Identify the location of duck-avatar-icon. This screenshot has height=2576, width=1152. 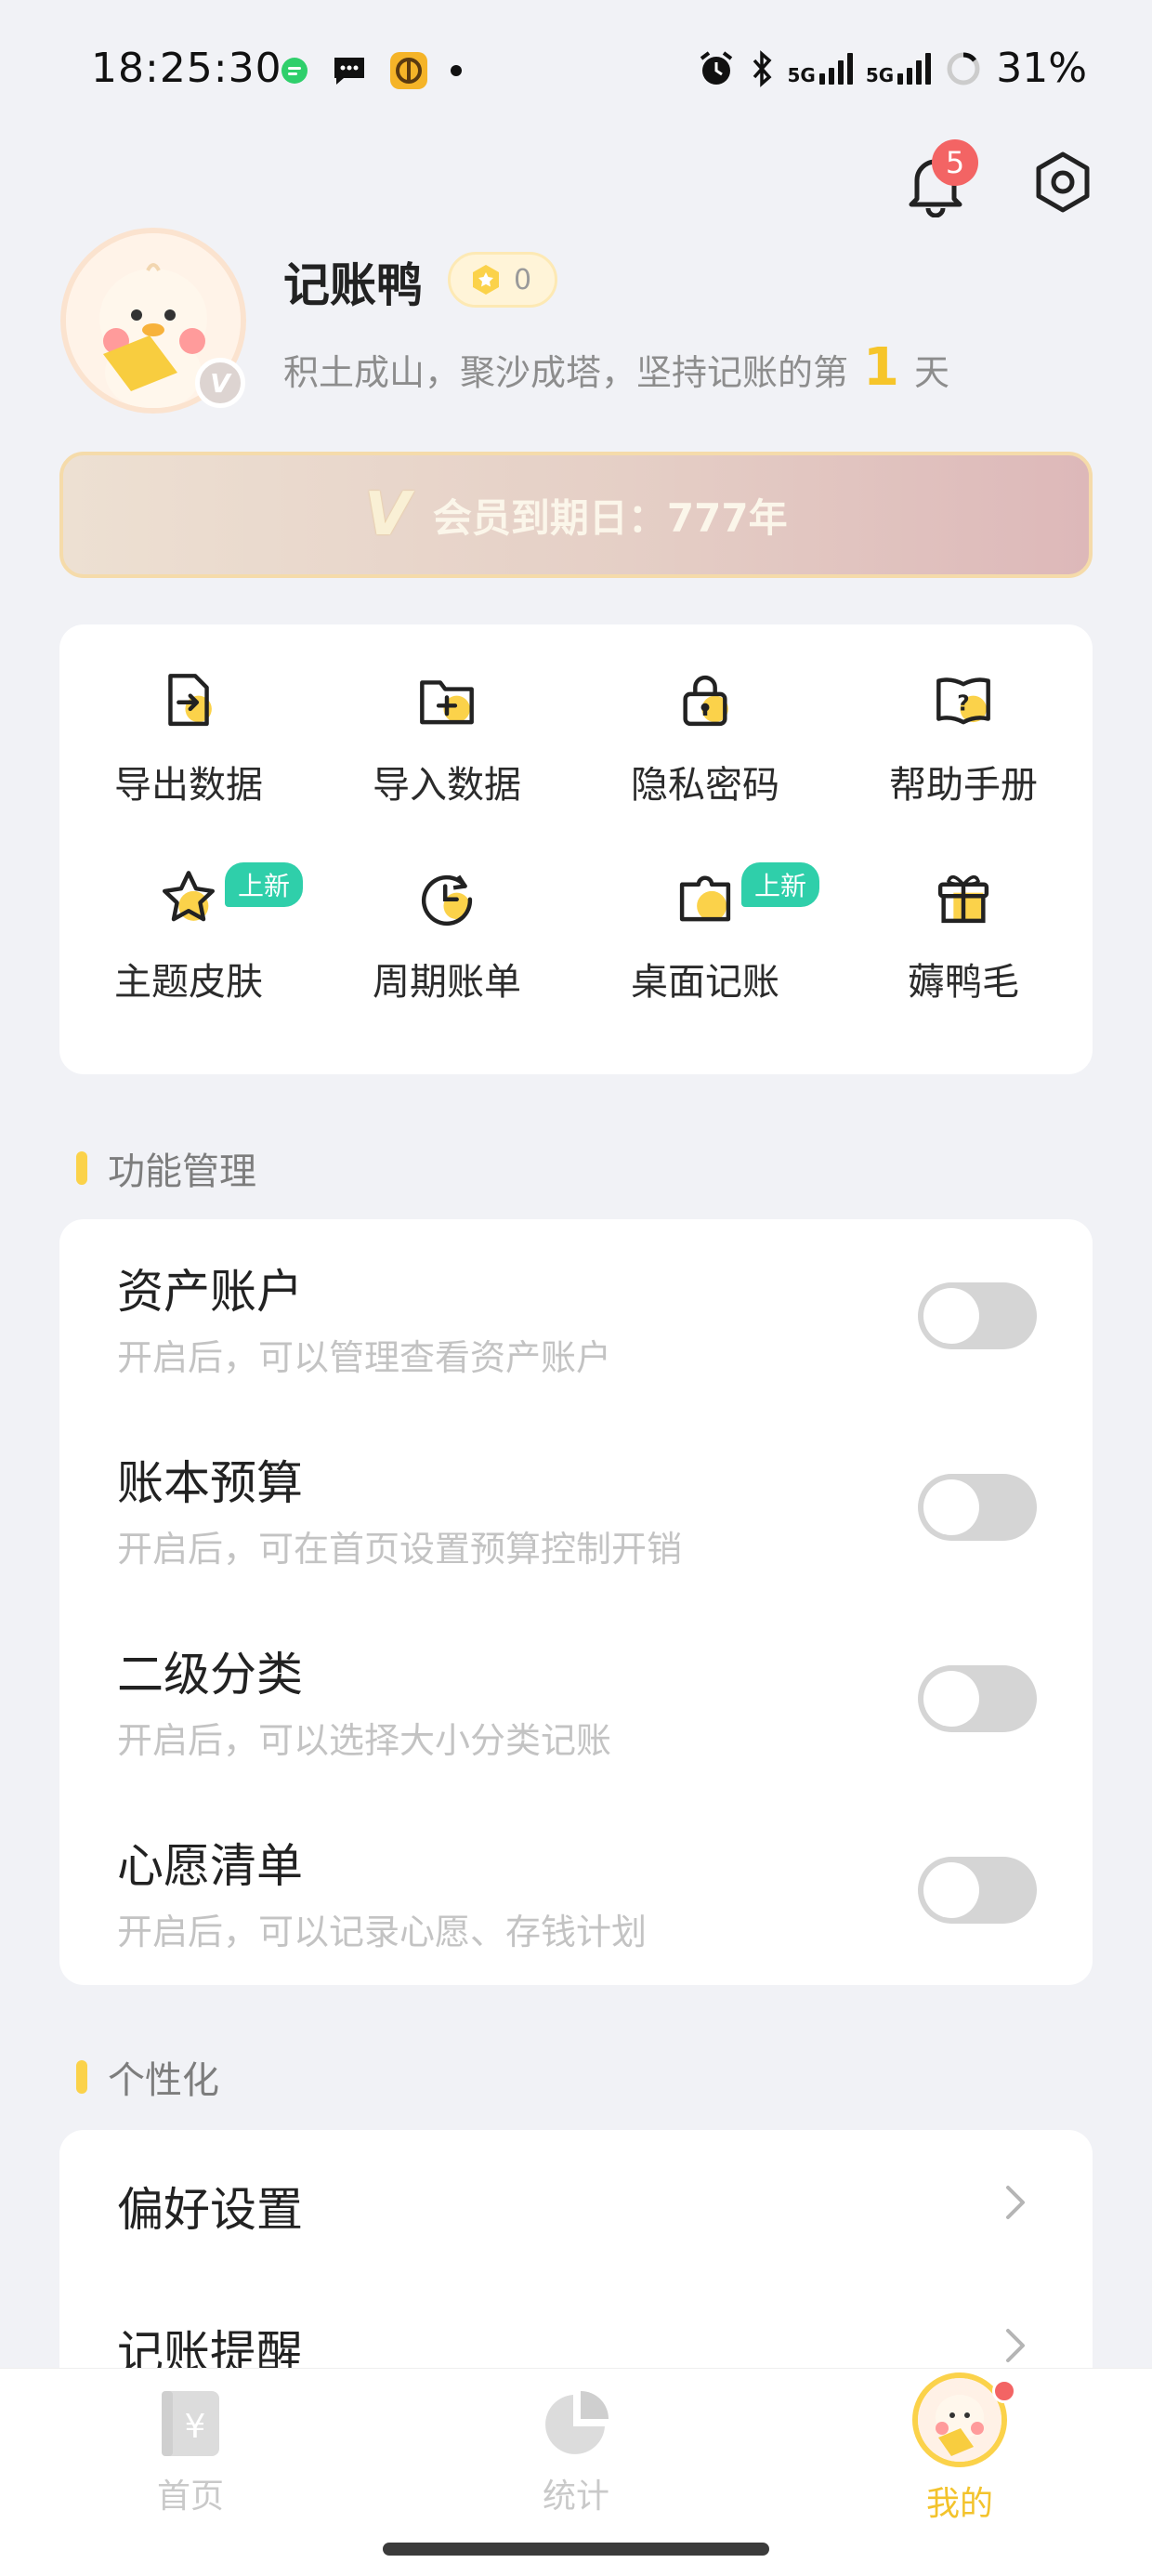
(960, 2420).